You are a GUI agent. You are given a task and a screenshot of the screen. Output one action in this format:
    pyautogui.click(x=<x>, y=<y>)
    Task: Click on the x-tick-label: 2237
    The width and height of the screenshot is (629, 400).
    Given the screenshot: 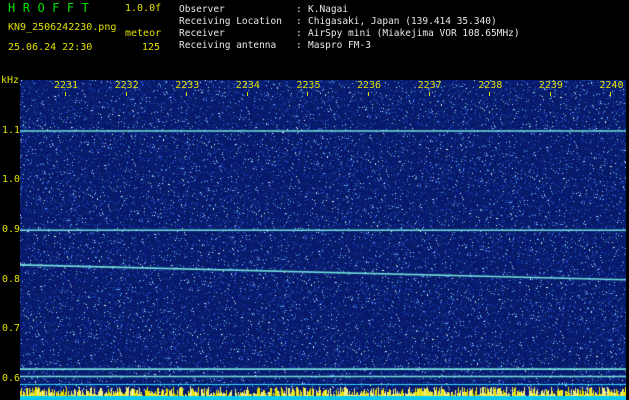 What is the action you would take?
    pyautogui.click(x=429, y=85)
    